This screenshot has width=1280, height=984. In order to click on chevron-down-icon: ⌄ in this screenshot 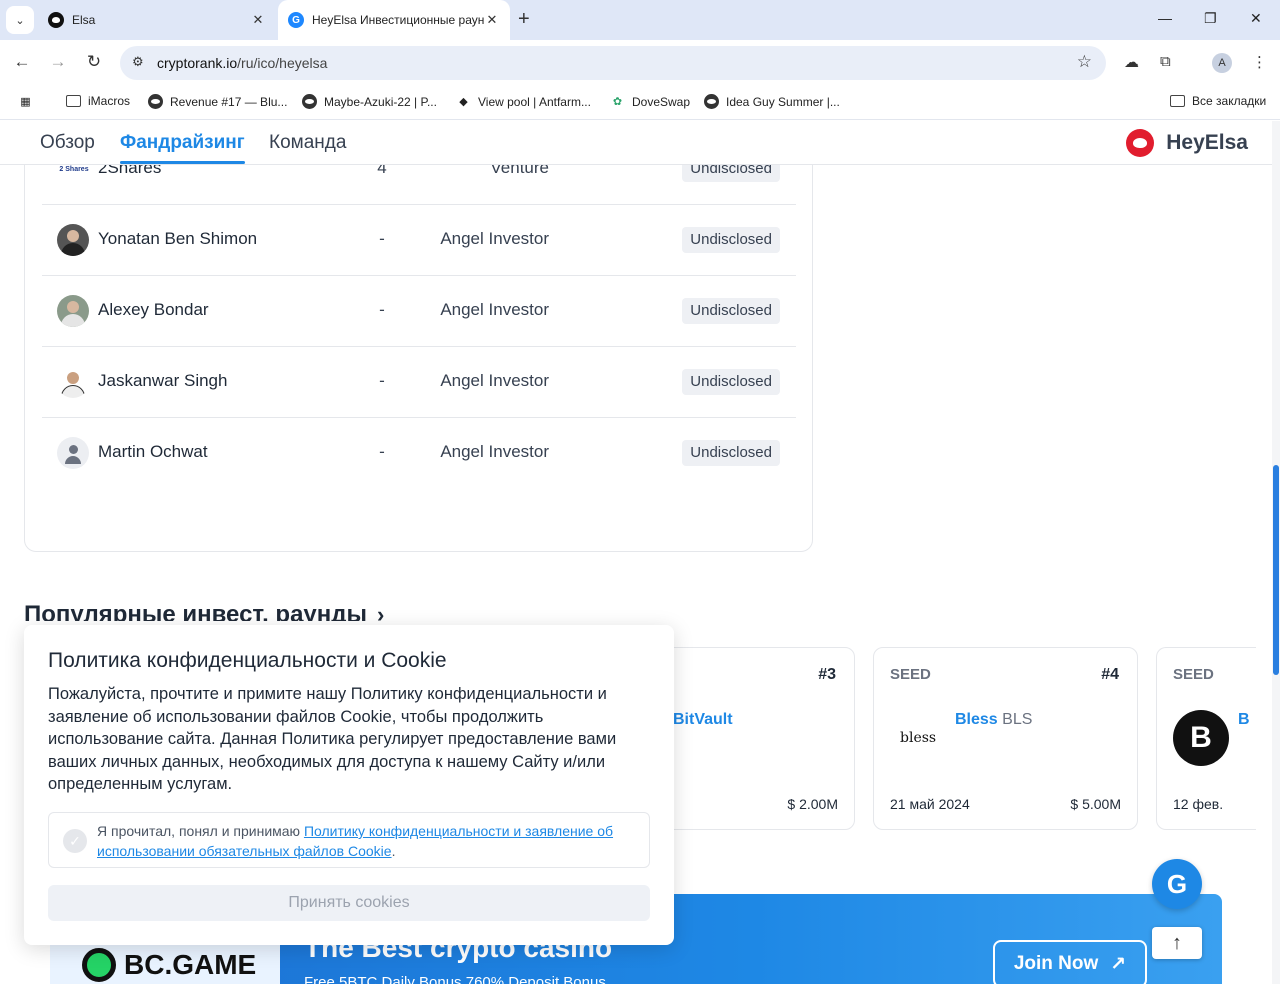, I will do `click(20, 20)`.